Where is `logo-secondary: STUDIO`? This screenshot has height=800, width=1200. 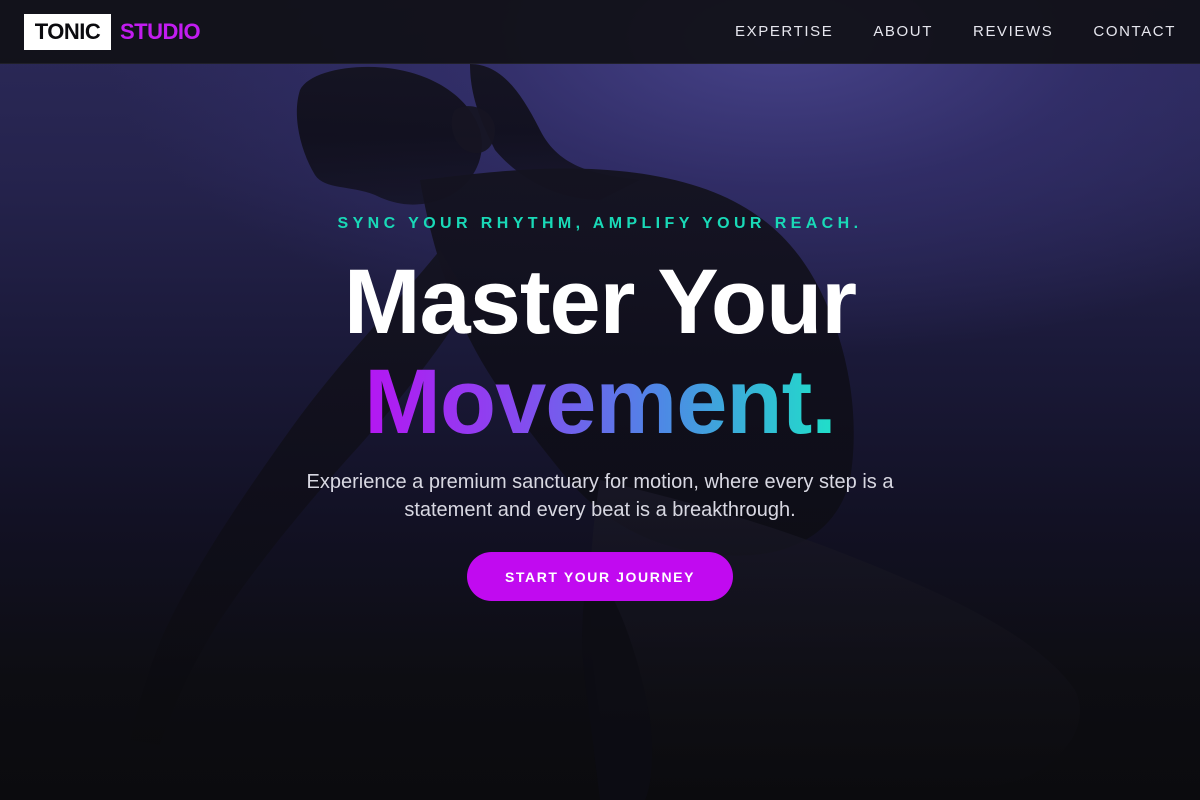
logo-secondary: STUDIO is located at coordinates (160, 31).